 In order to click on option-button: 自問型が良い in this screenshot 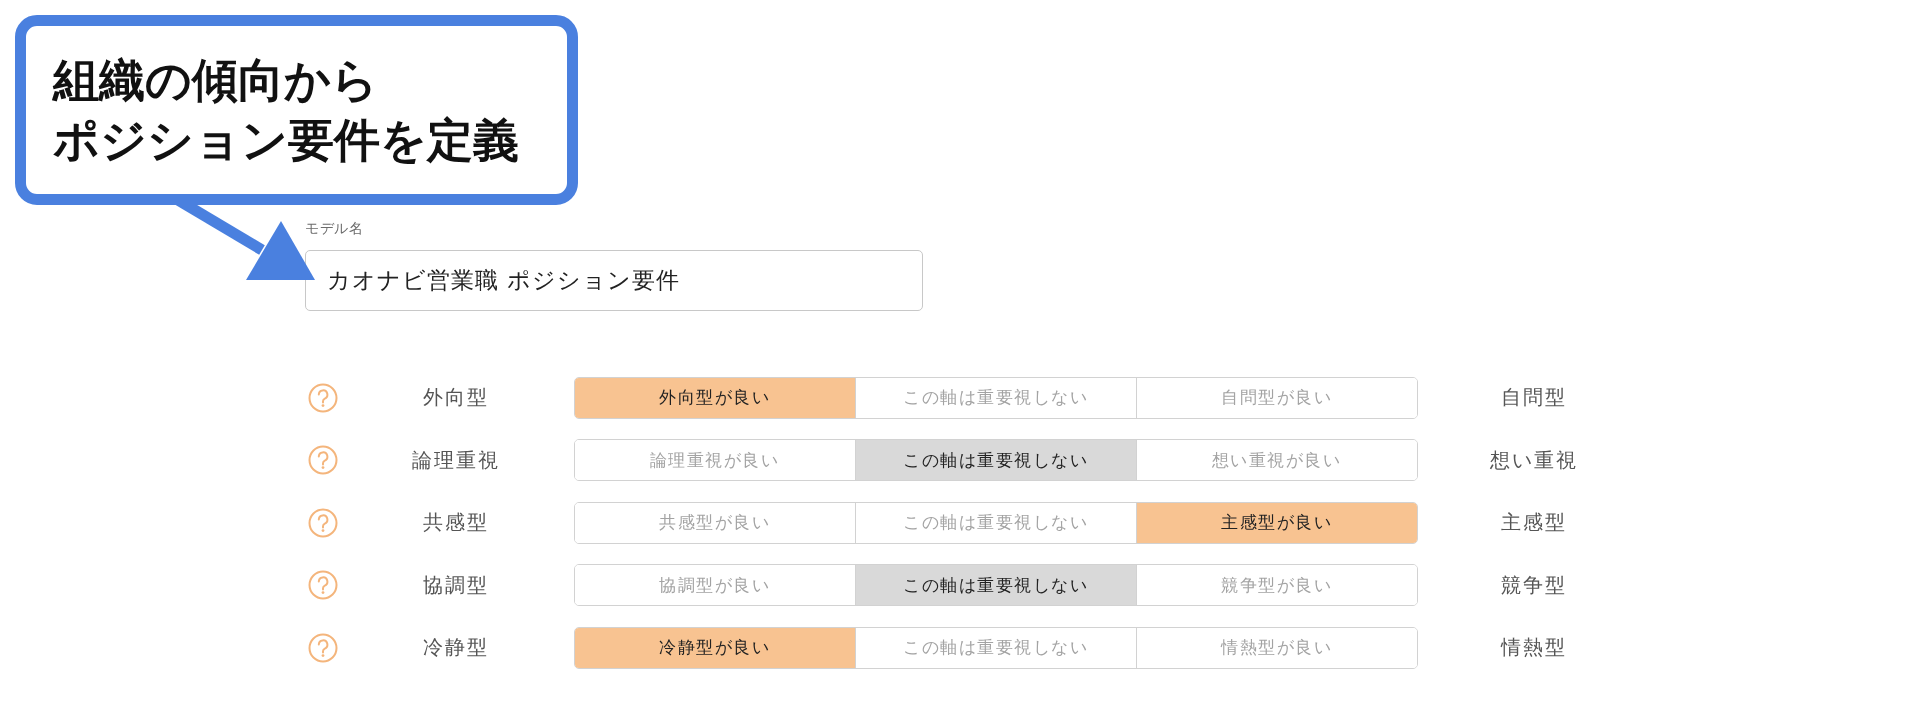, I will do `click(1276, 397)`.